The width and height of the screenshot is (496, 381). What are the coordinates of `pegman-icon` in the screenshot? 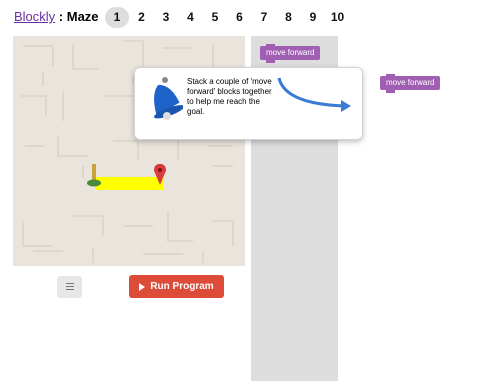 It's located at (94, 175).